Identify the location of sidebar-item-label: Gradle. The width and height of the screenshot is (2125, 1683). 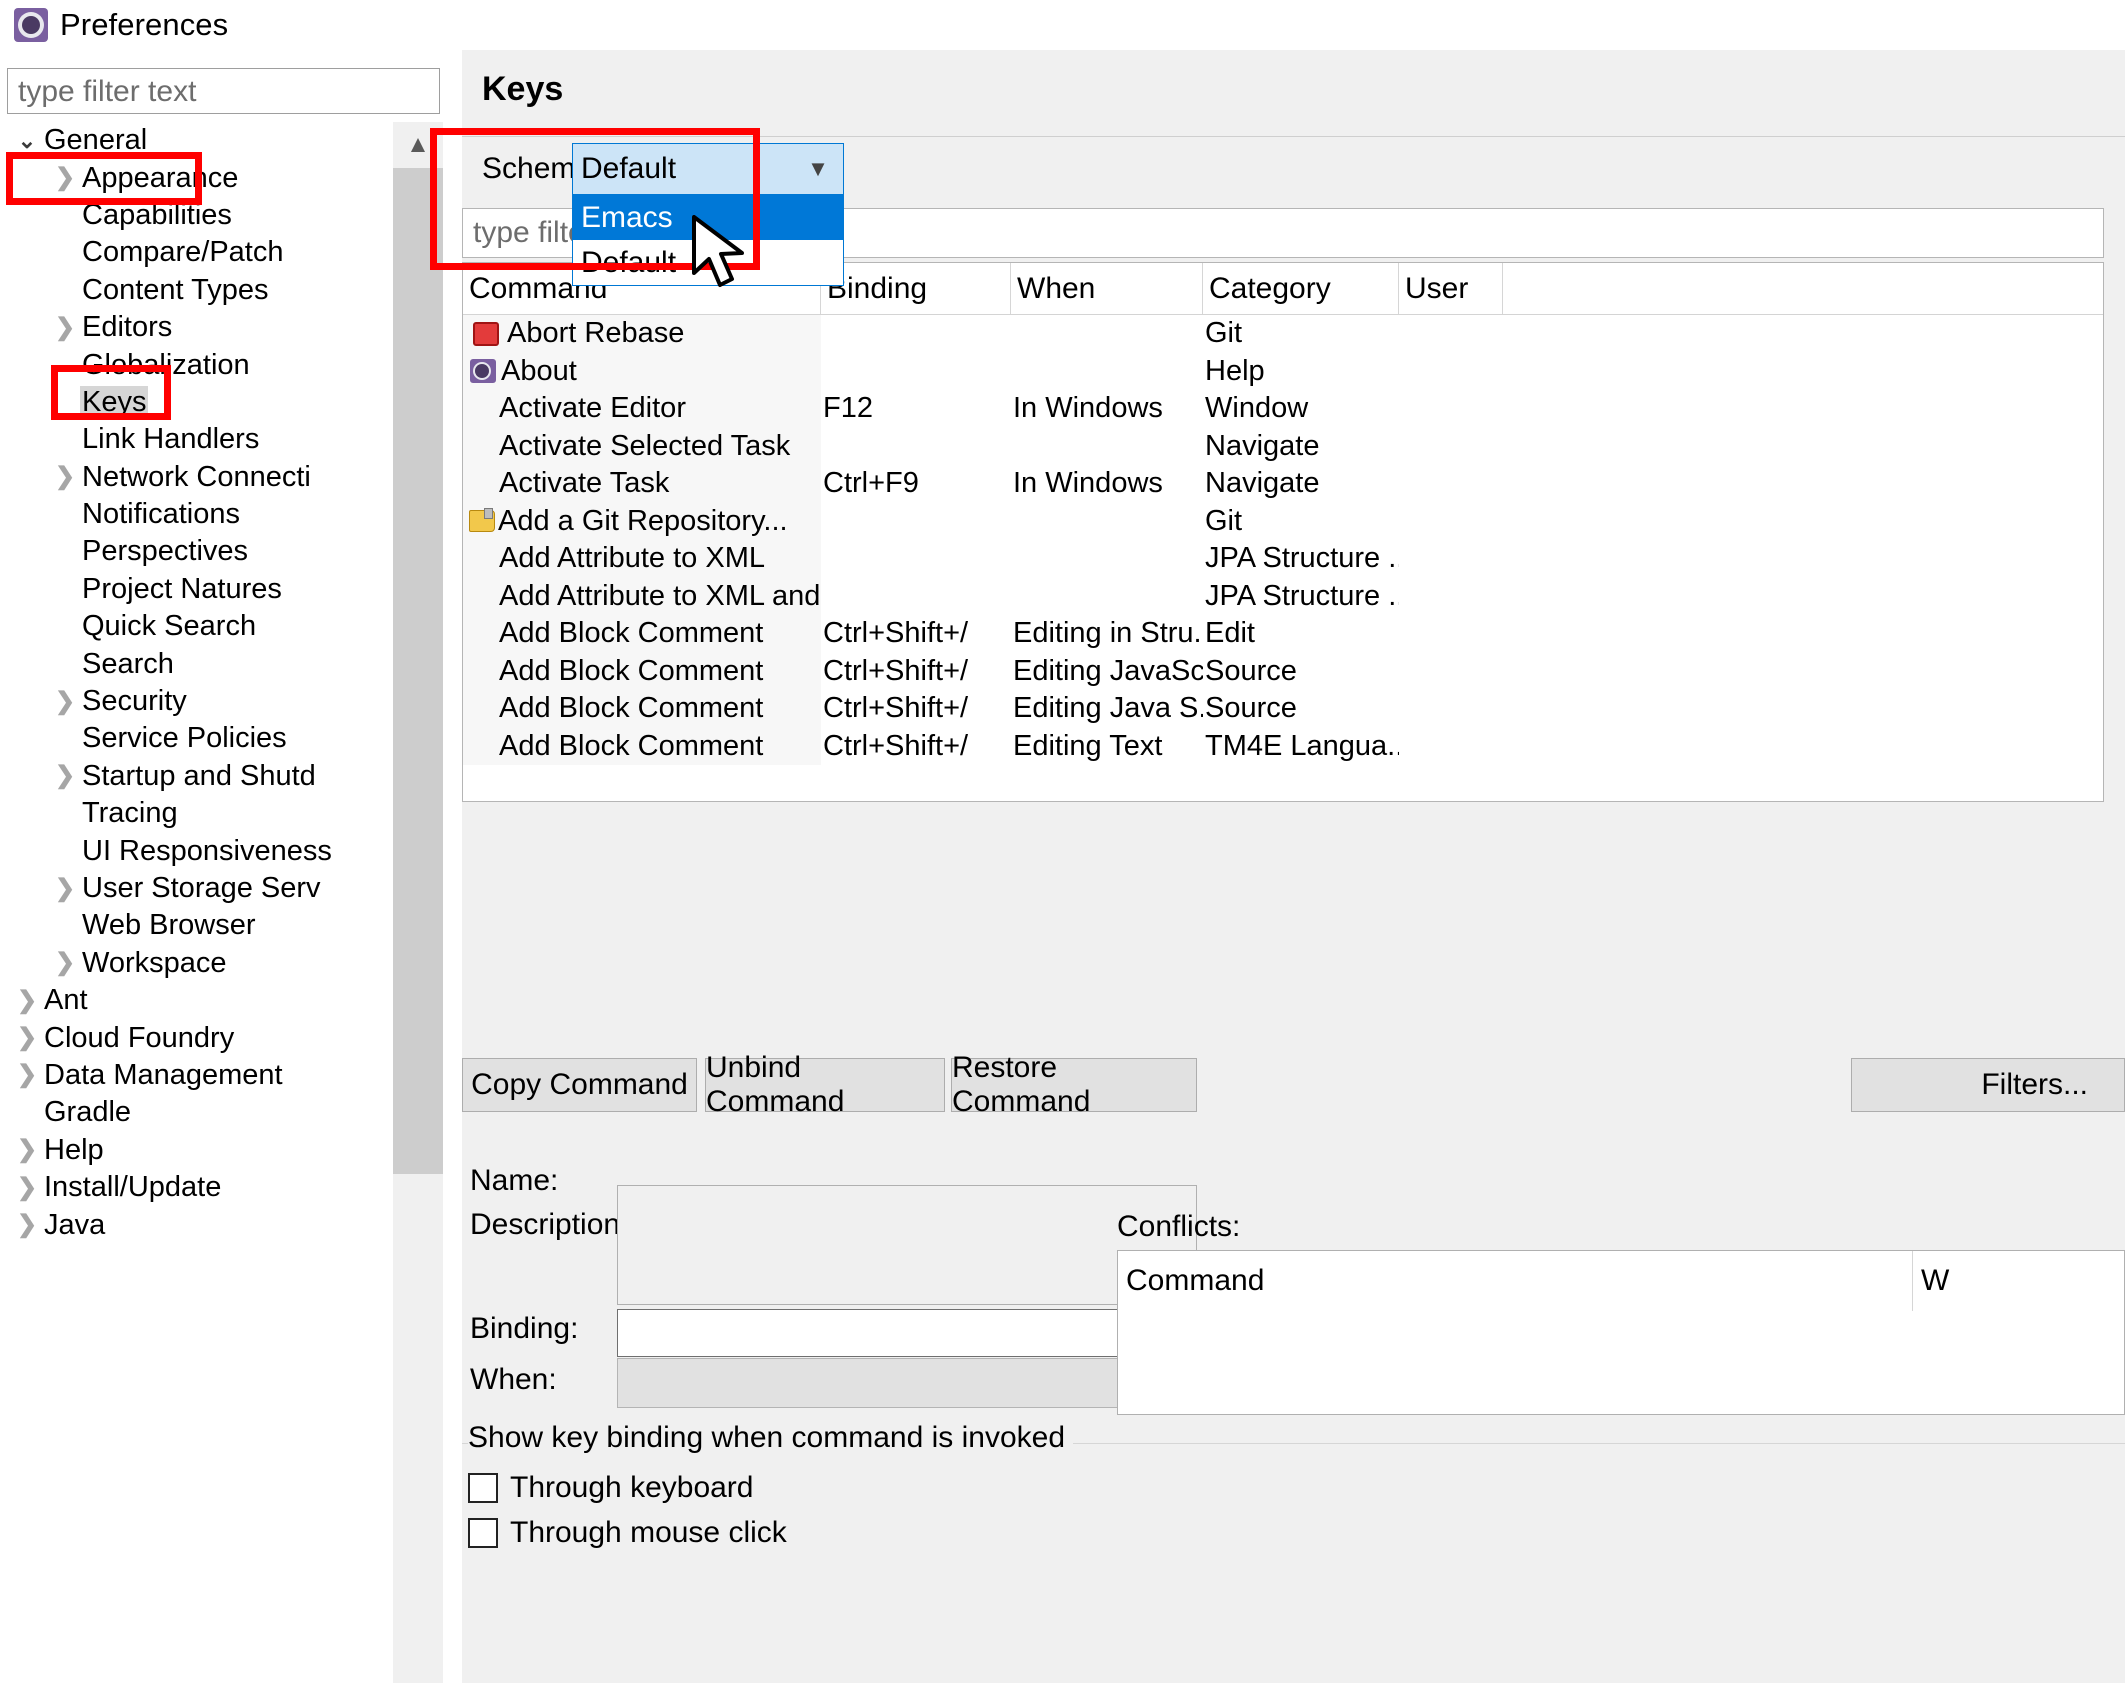
(88, 1112).